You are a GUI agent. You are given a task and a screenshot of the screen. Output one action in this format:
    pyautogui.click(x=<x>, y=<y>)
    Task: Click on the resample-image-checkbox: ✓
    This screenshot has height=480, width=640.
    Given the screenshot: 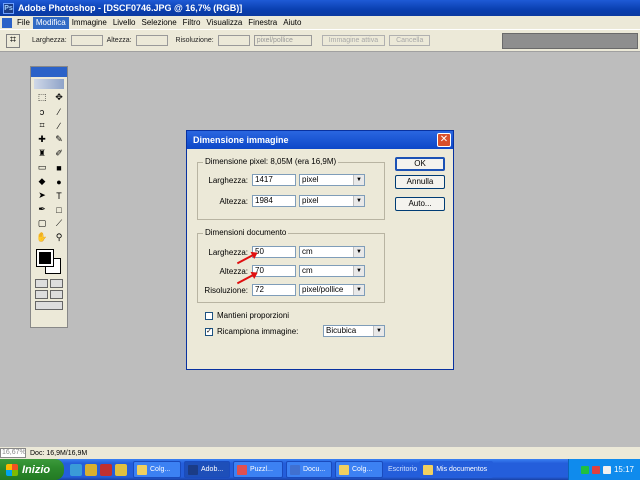 What is the action you would take?
    pyautogui.click(x=209, y=332)
    